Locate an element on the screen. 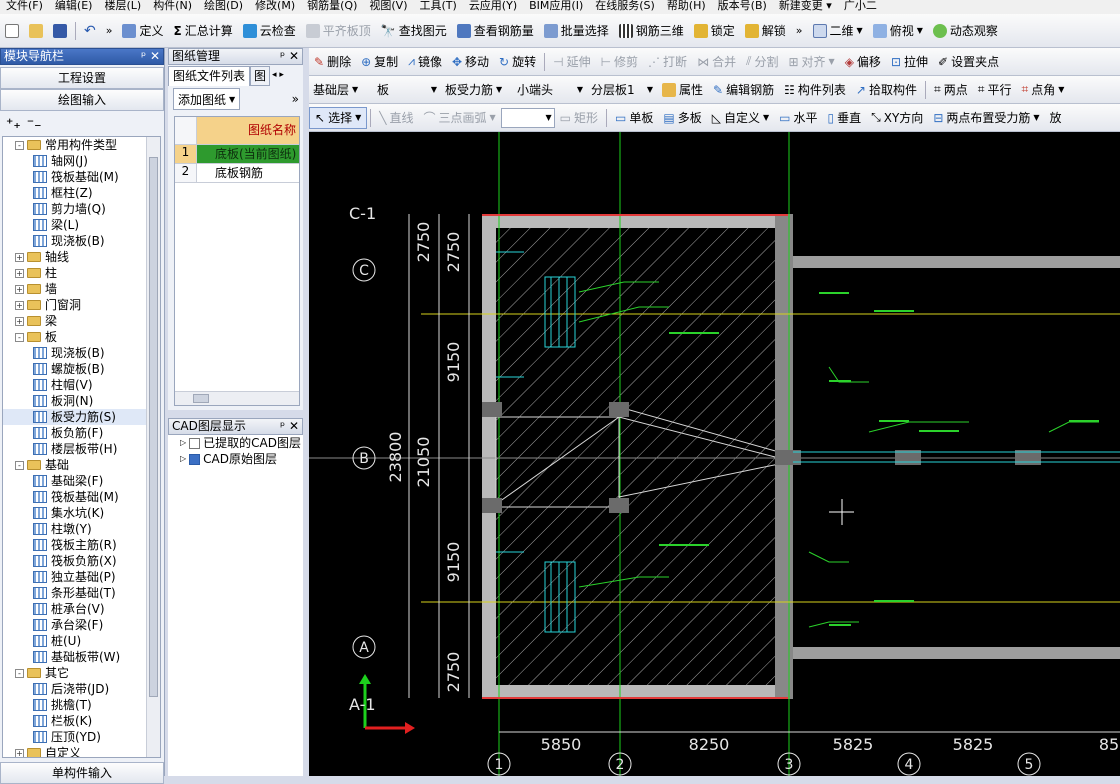 The height and width of the screenshot is (784, 1120). two-point-rebar-button: ⊟ 两点布置受力筋 ▼ is located at coordinates (986, 118).